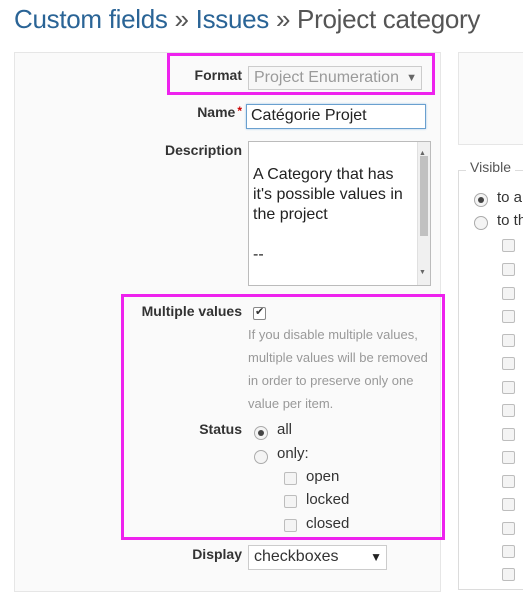 Image resolution: width=523 pixels, height=592 pixels. What do you see at coordinates (233, 19) in the screenshot?
I see `breadcrumb-issues-link: Issues` at bounding box center [233, 19].